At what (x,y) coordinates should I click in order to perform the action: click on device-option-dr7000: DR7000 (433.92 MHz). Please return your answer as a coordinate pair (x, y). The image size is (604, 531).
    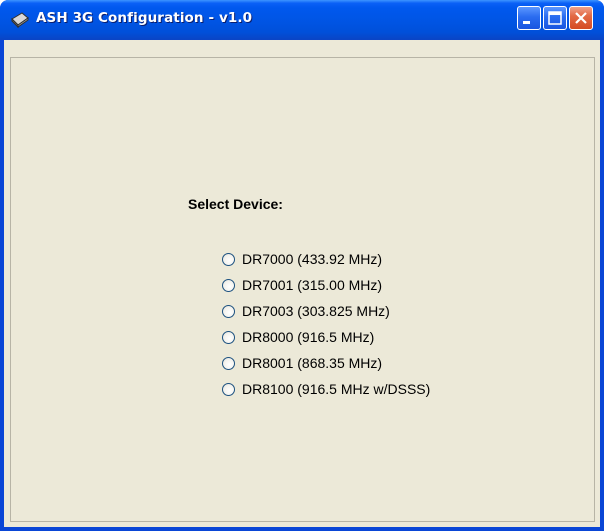
    Looking at the image, I should click on (326, 259).